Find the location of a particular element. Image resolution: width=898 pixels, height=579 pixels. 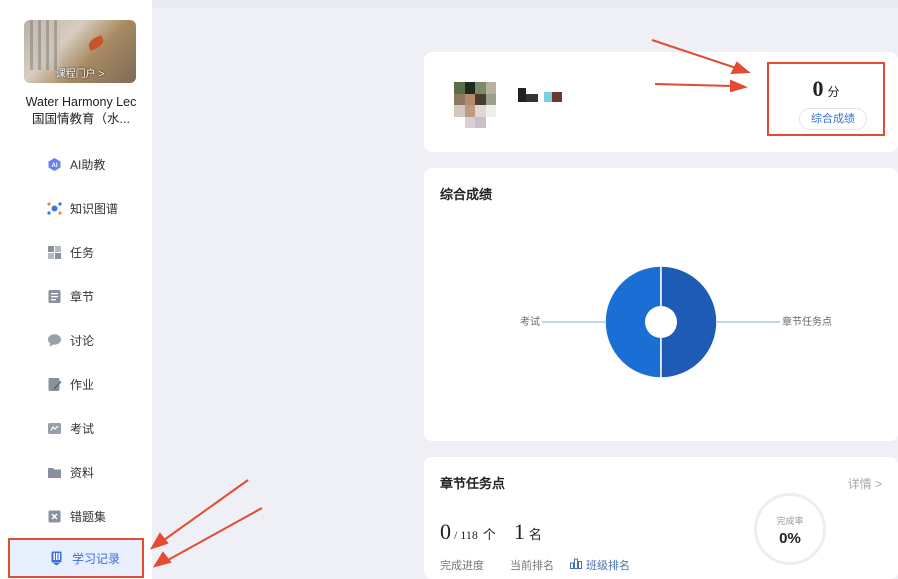

sidebar-item-study-record: 学习记录 is located at coordinates (76, 558).